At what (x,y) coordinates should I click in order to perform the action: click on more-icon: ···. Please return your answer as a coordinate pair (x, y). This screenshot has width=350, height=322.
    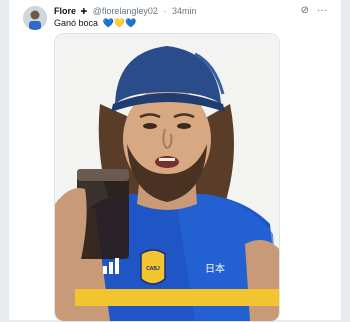
    Looking at the image, I should click on (322, 11).